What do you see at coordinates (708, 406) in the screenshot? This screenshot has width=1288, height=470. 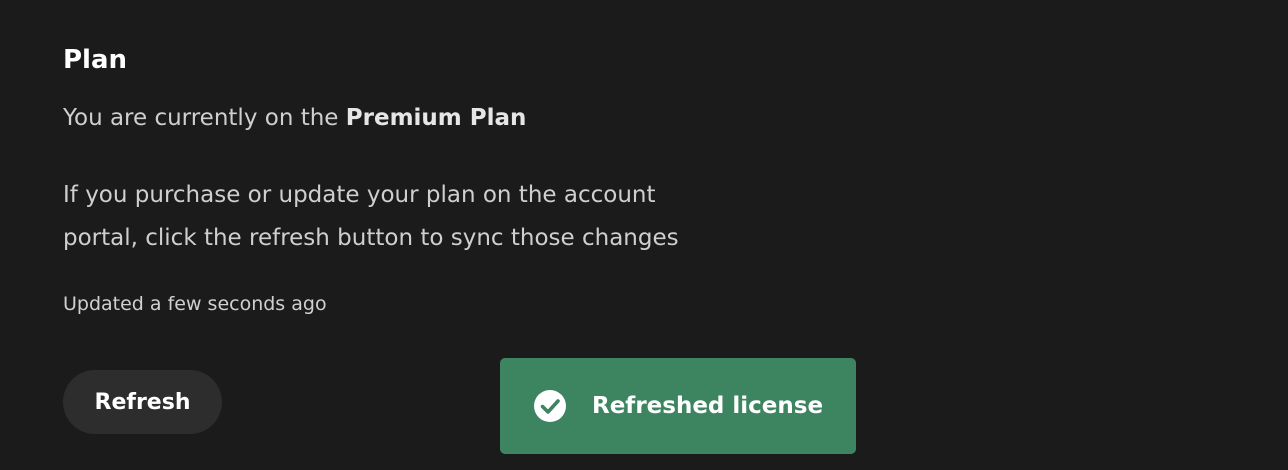 I see `toast-message: Refreshed license` at bounding box center [708, 406].